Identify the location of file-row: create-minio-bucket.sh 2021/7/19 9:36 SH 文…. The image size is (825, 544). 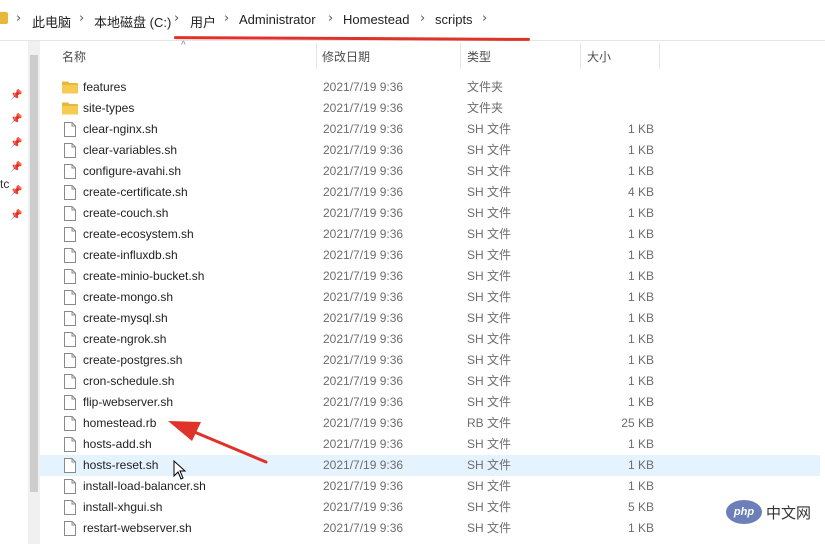
(430, 276).